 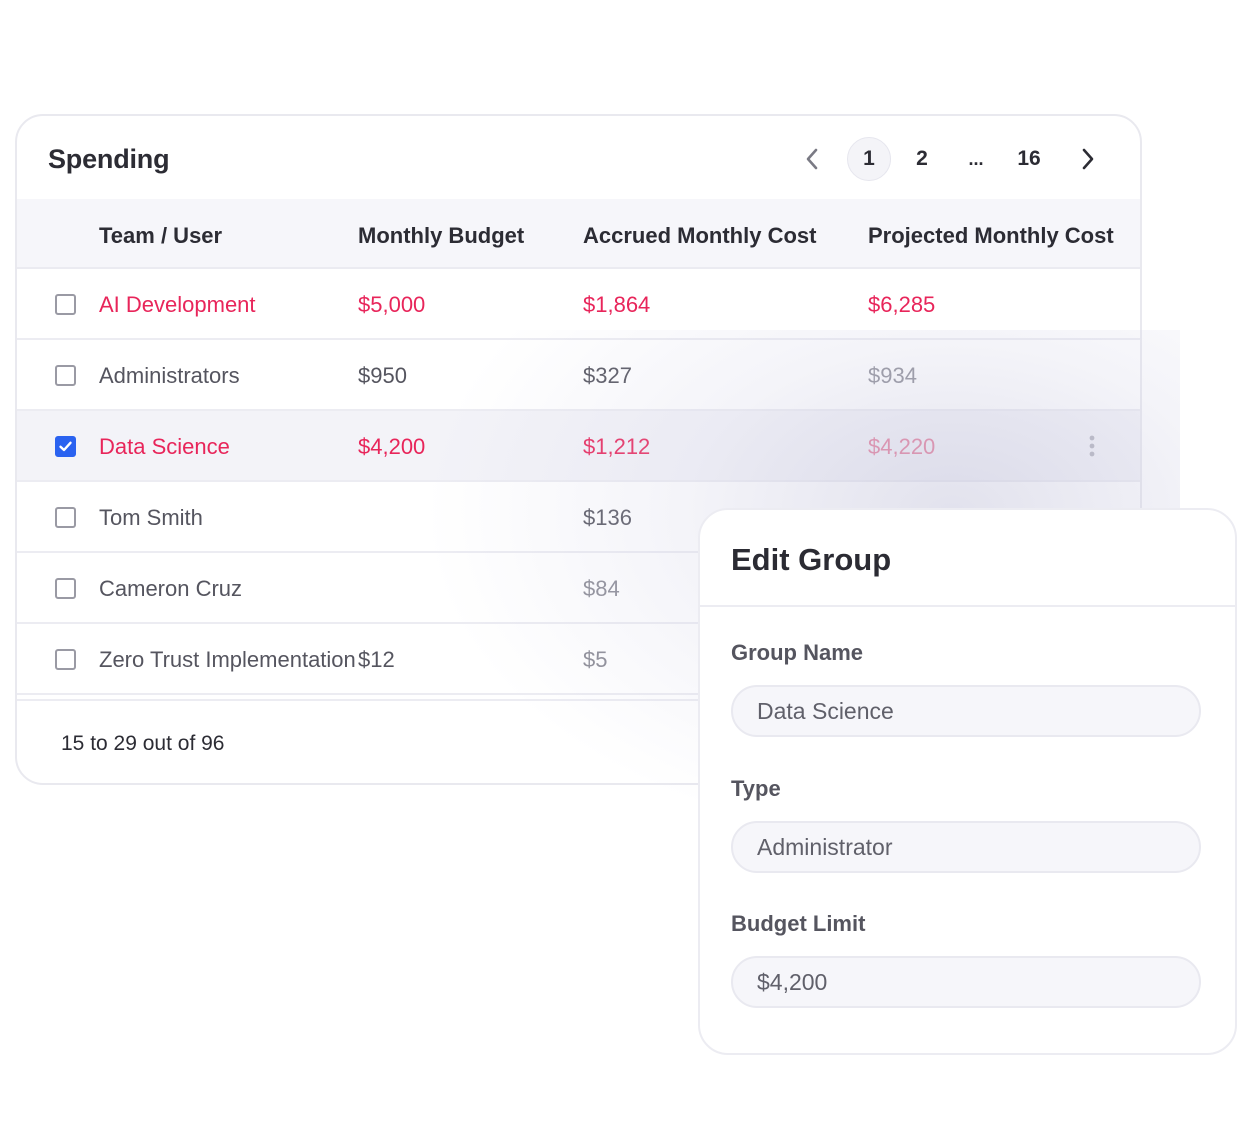 What do you see at coordinates (578, 157) in the screenshot?
I see `card-header: Spending 1 2 ... 16` at bounding box center [578, 157].